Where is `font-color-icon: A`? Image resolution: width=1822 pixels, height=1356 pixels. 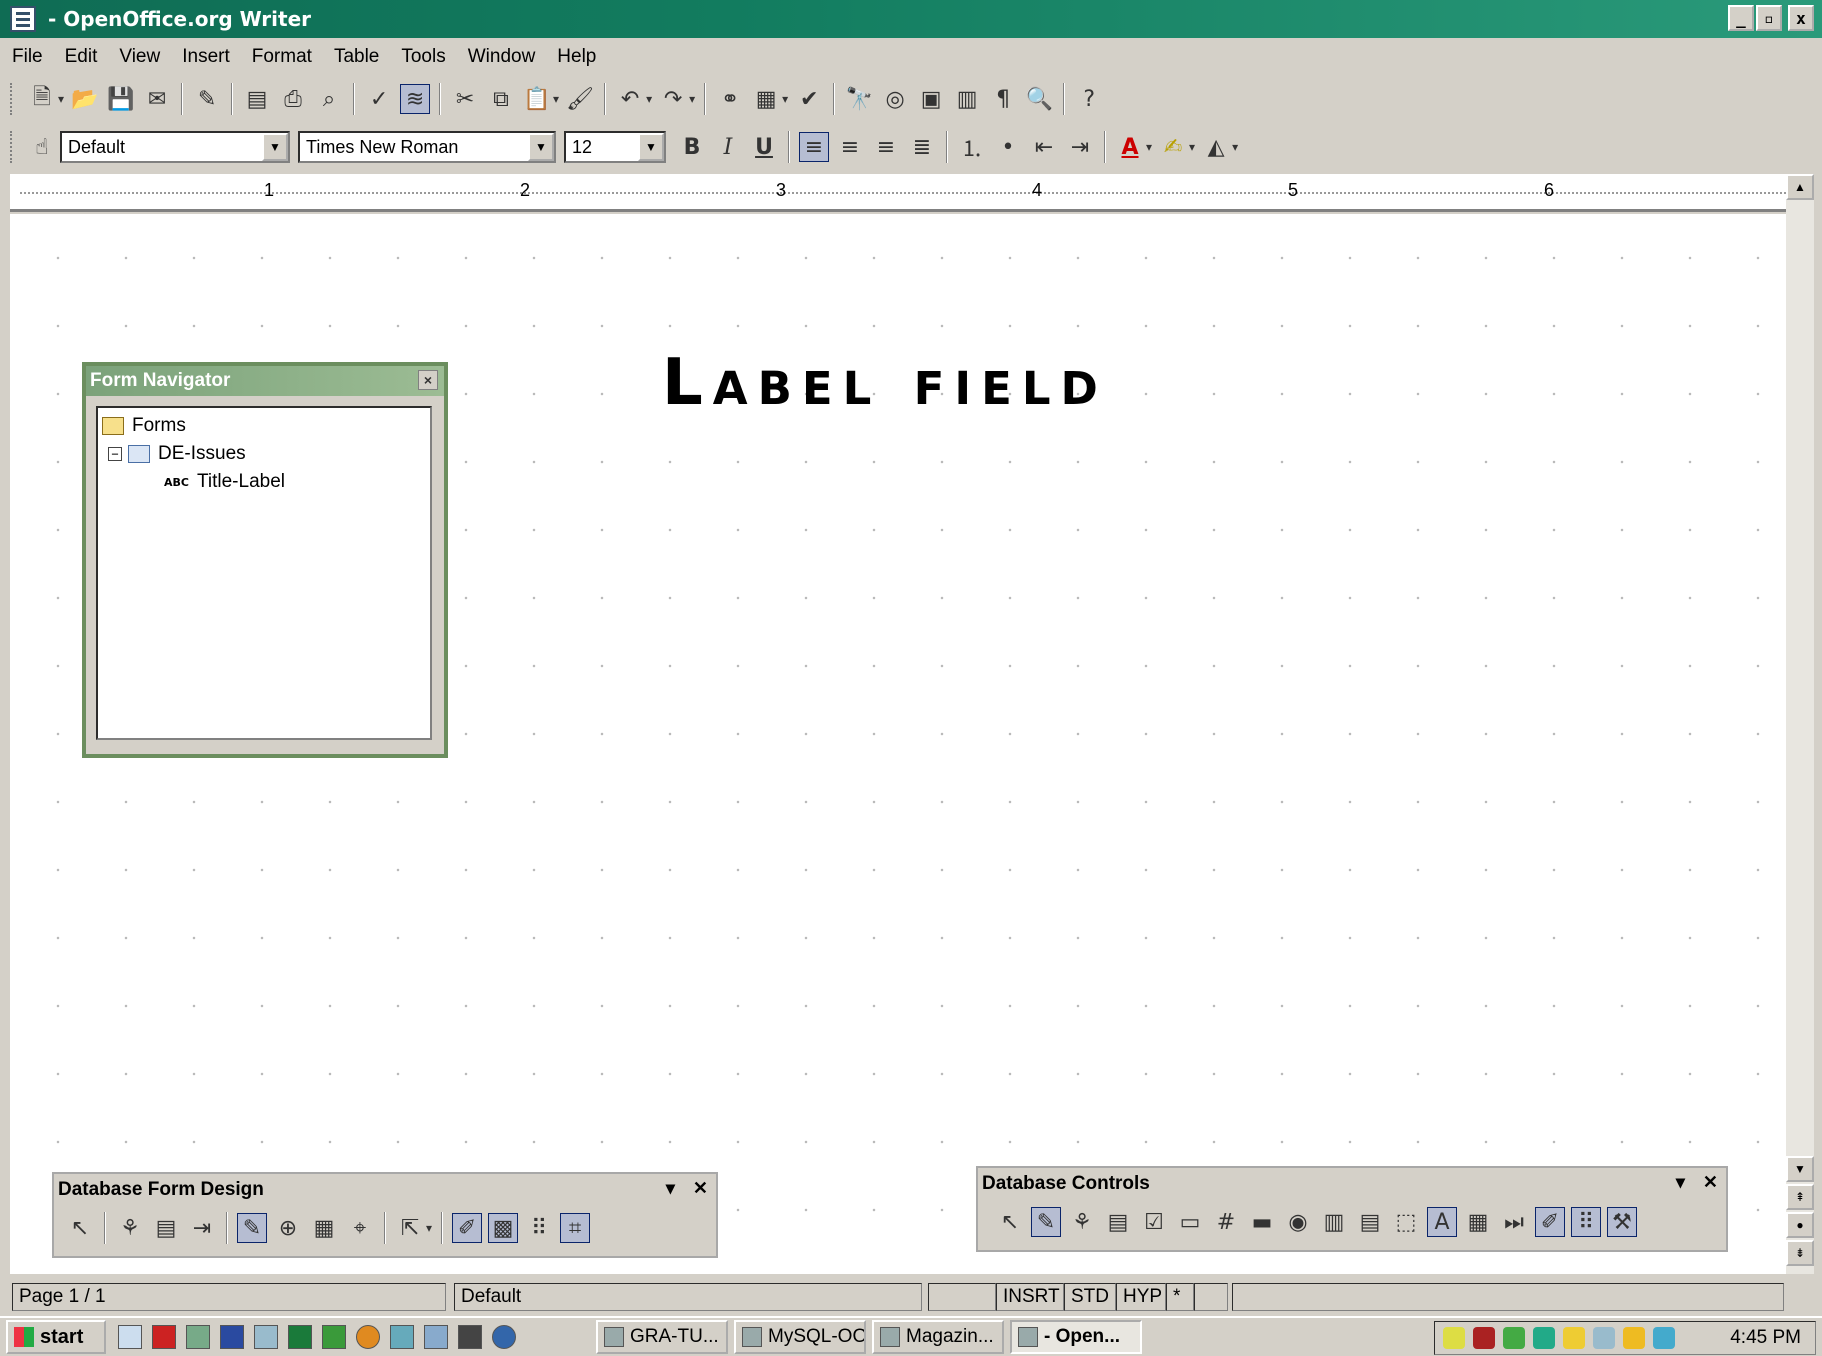 font-color-icon: A is located at coordinates (1130, 147).